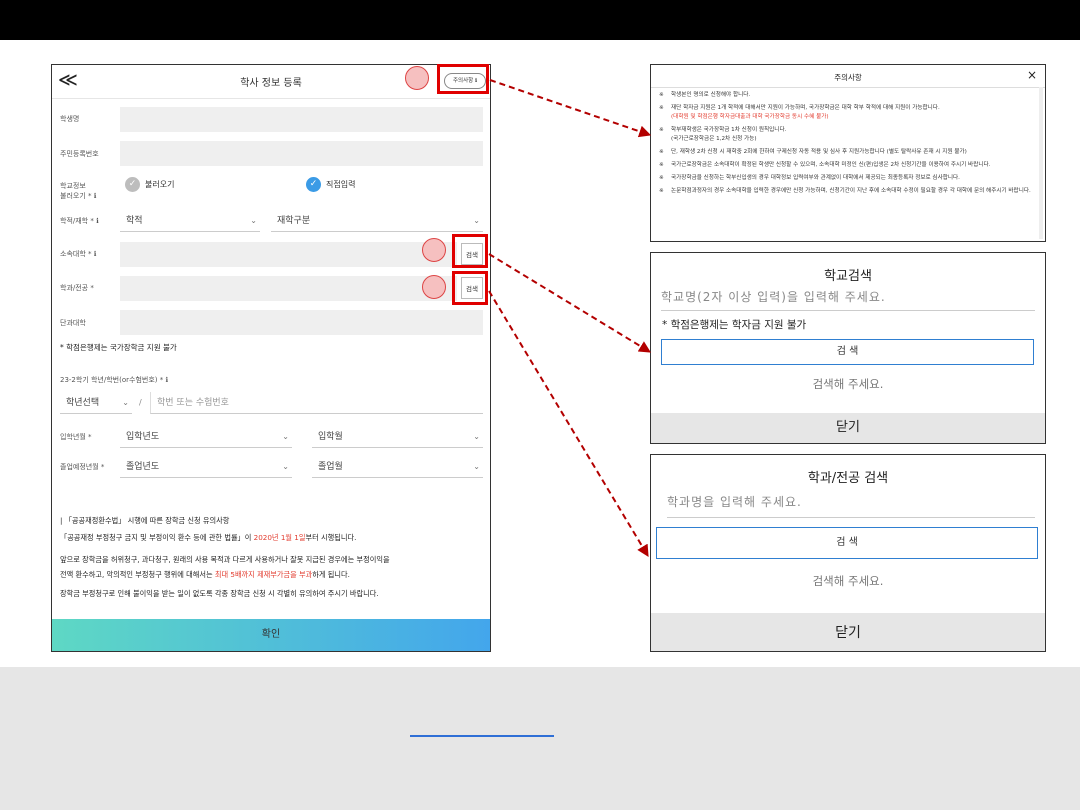 Image resolution: width=1080 pixels, height=810 pixels. I want to click on caution-item-subtext: (국가근로장학금은 1,2차 신청 가능), so click(714, 139).